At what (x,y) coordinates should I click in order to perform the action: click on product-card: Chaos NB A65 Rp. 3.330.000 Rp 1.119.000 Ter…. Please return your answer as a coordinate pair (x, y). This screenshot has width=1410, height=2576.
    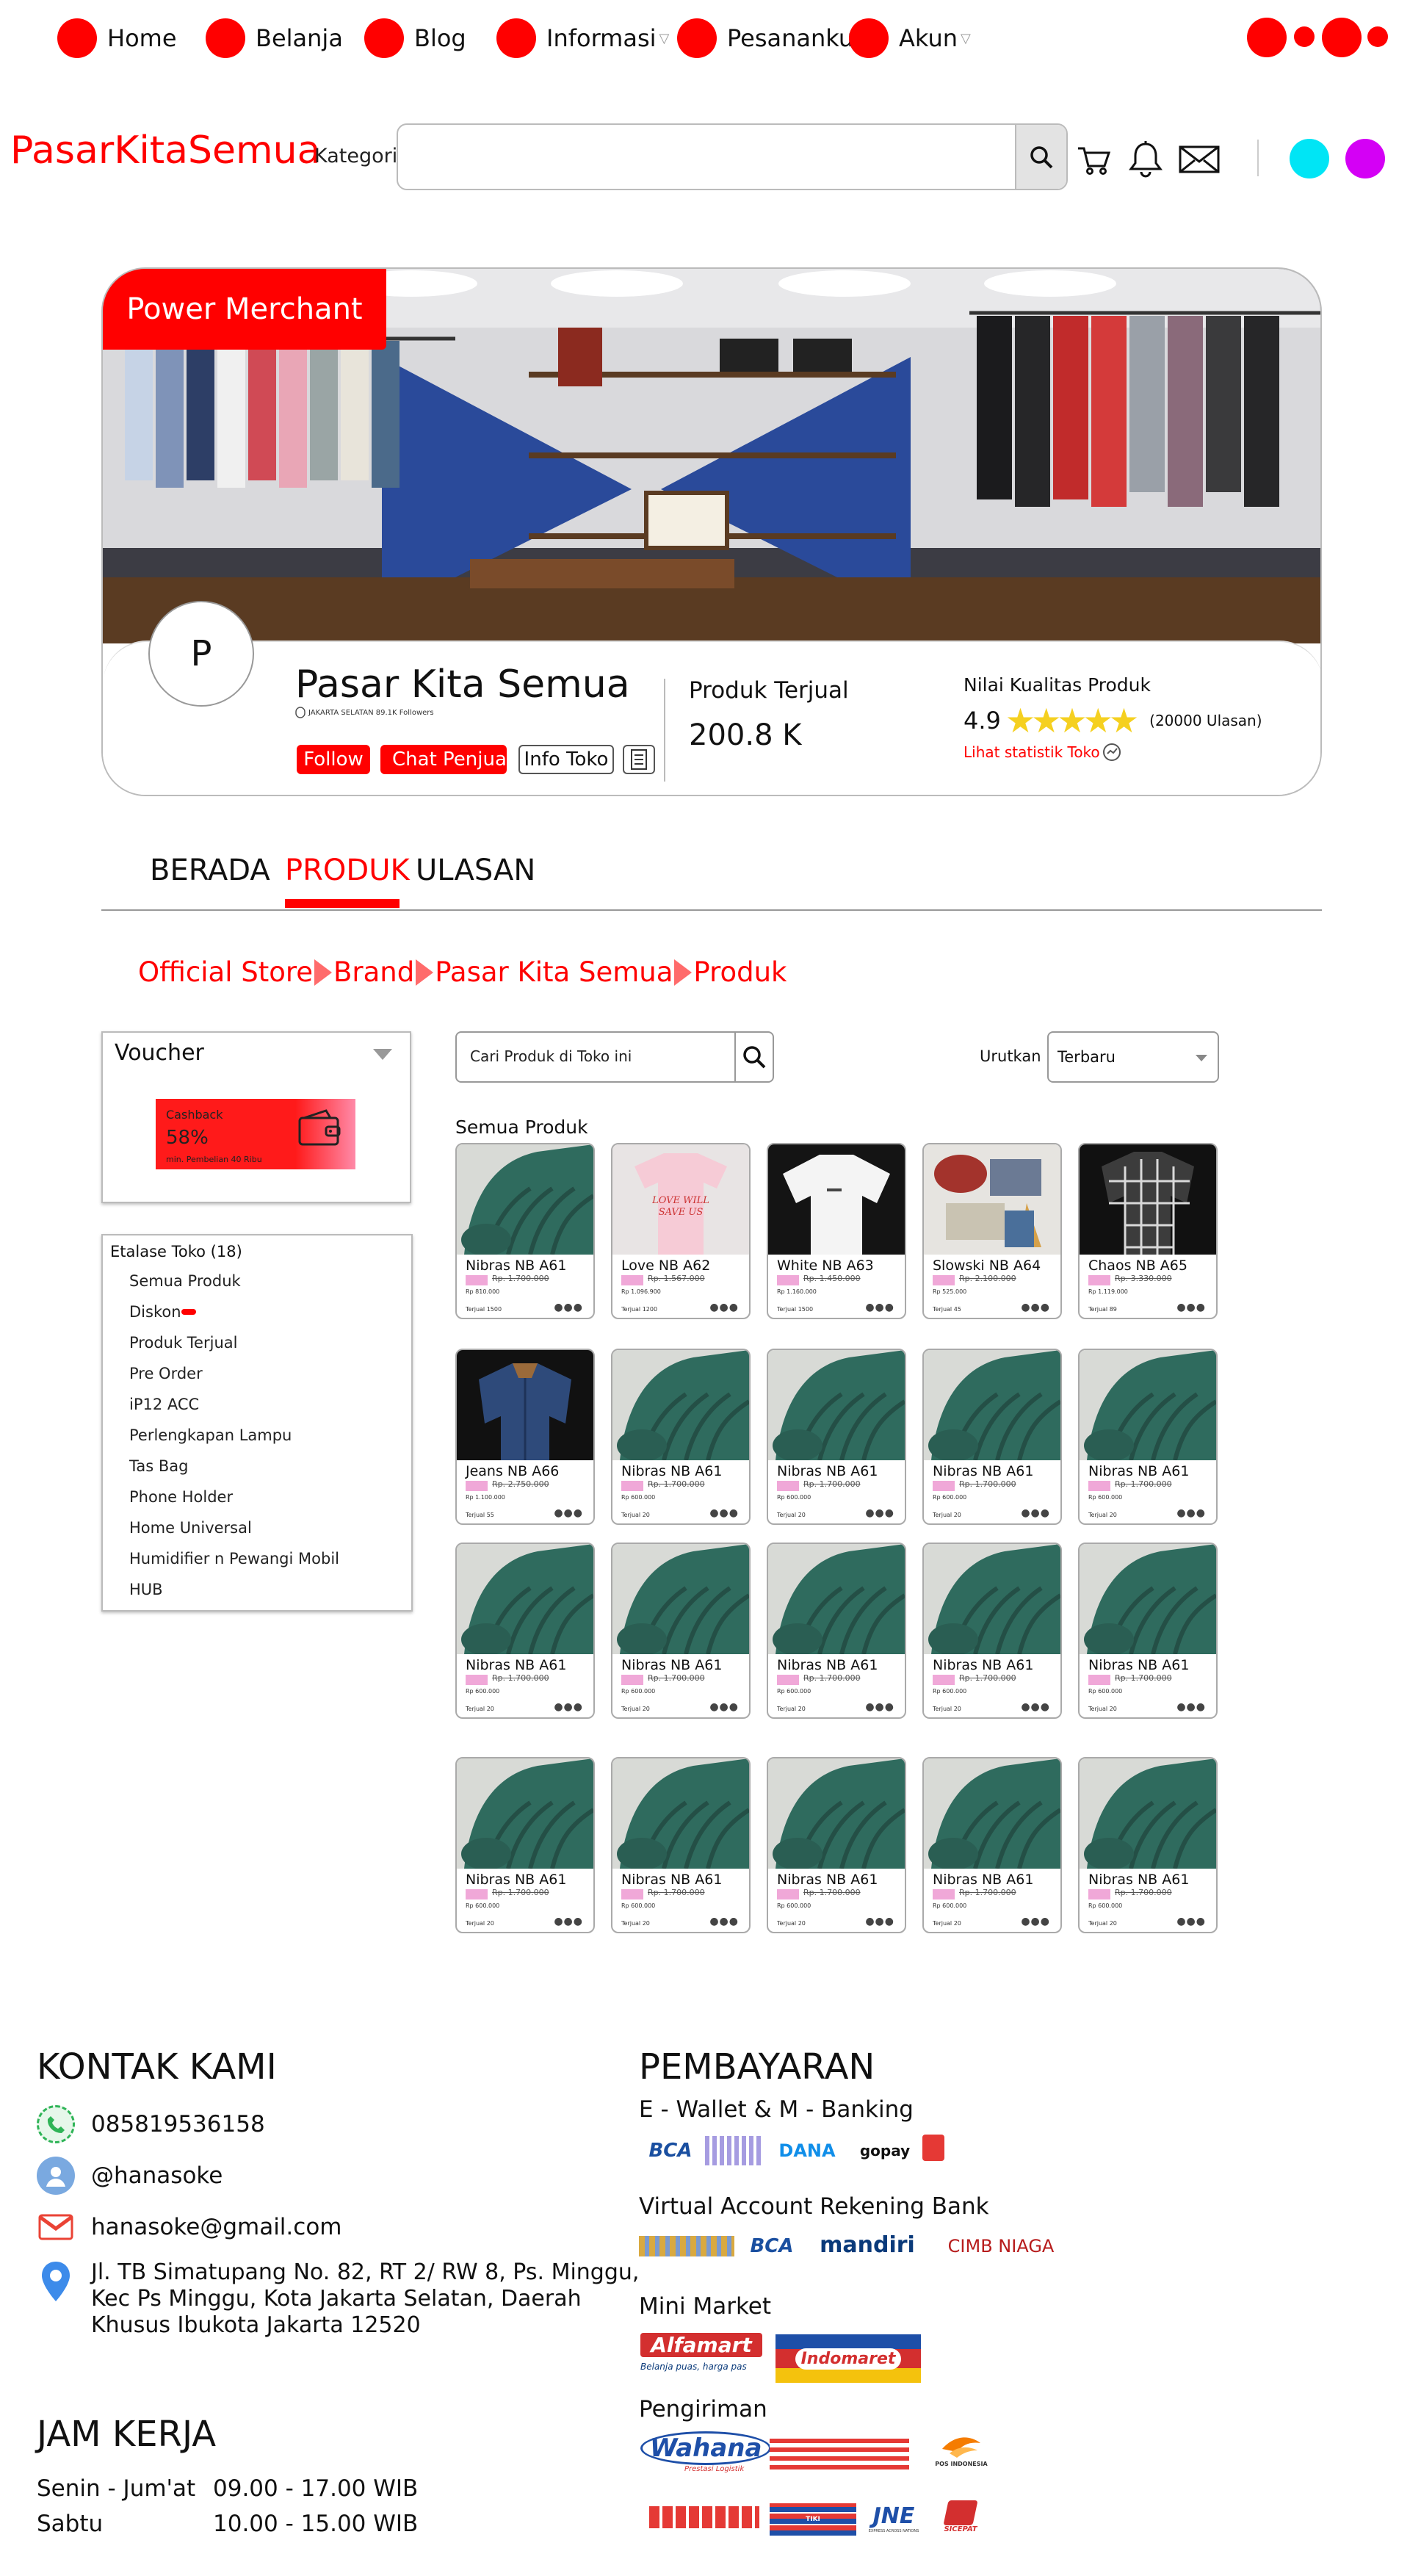
    Looking at the image, I should click on (1148, 1231).